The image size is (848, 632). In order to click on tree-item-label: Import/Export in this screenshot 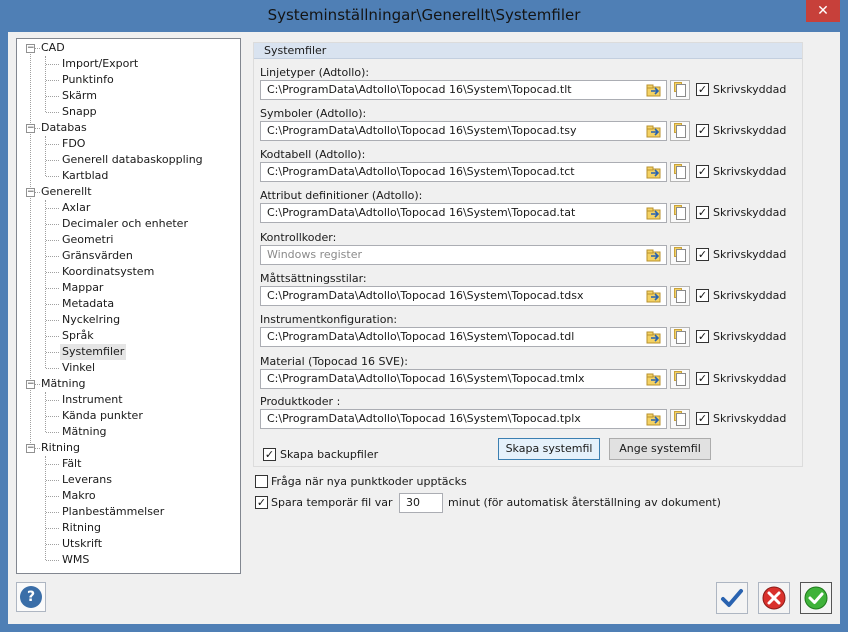, I will do `click(100, 63)`.